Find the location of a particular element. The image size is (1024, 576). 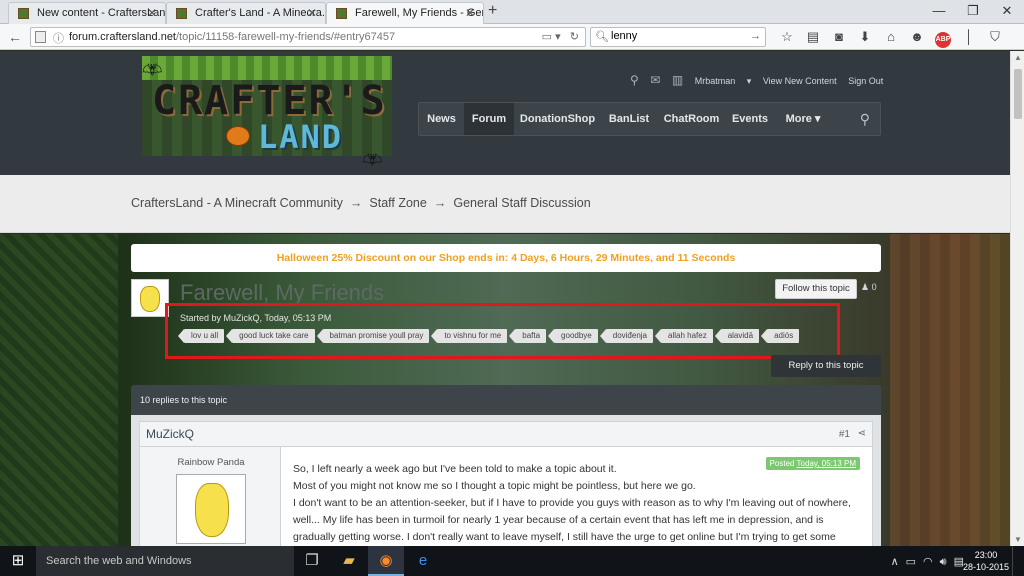

view-new-content-link: View New Content is located at coordinates (800, 81).